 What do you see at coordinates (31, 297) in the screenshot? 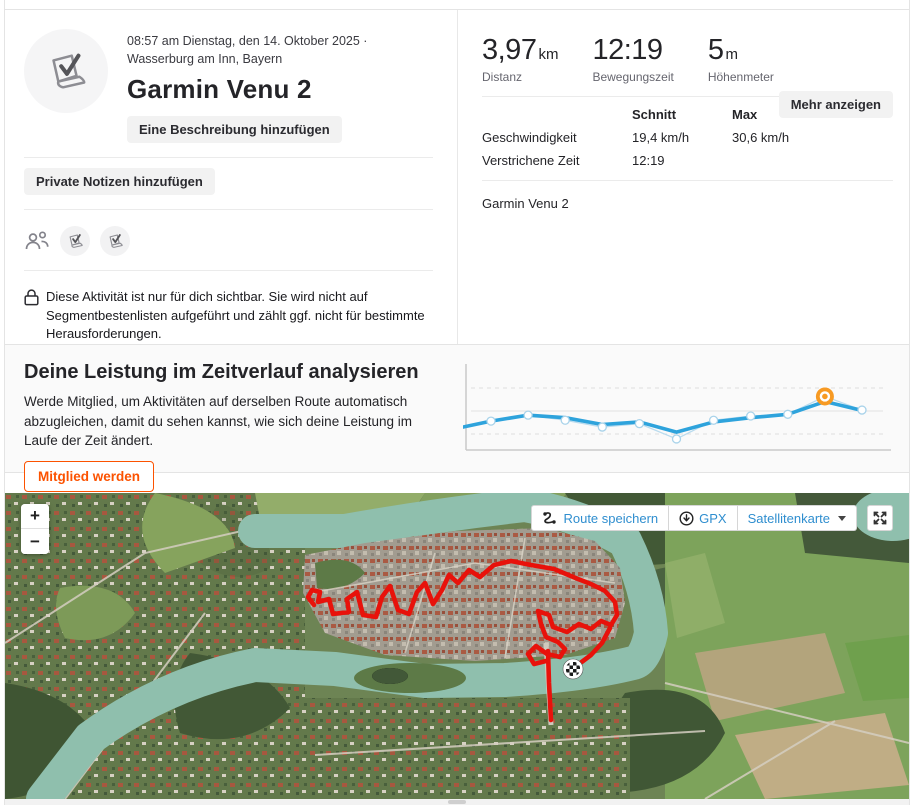
I see `lock-icon` at bounding box center [31, 297].